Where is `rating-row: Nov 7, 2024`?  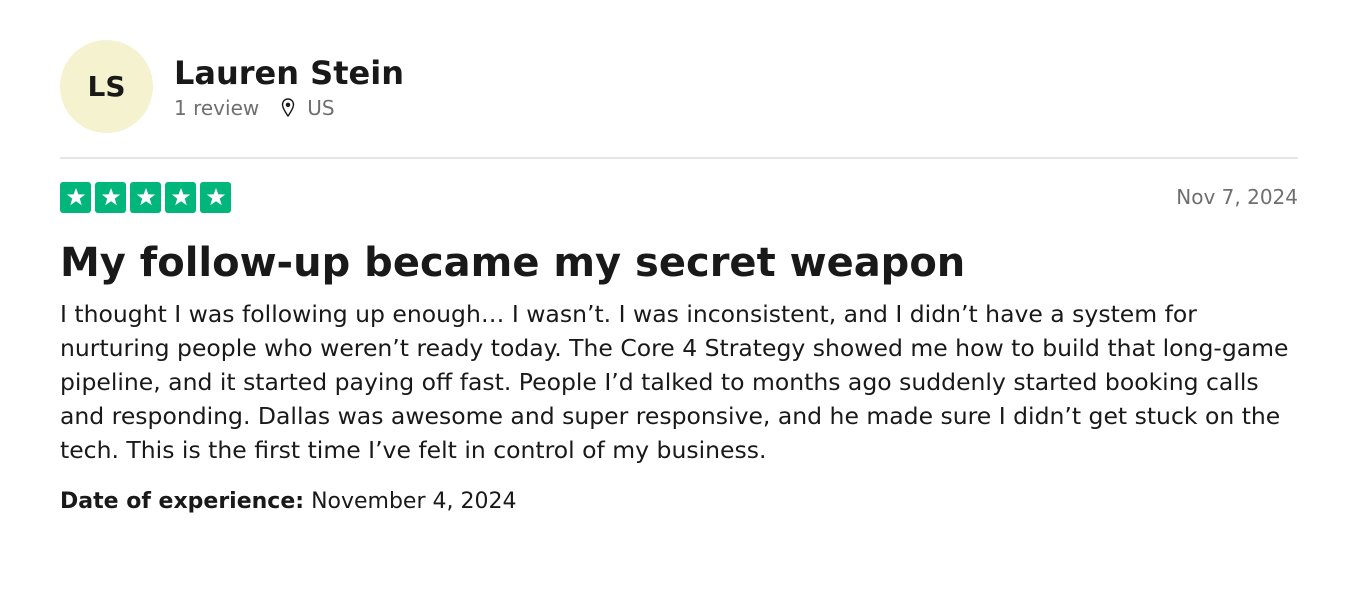
rating-row: Nov 7, 2024 is located at coordinates (679, 197).